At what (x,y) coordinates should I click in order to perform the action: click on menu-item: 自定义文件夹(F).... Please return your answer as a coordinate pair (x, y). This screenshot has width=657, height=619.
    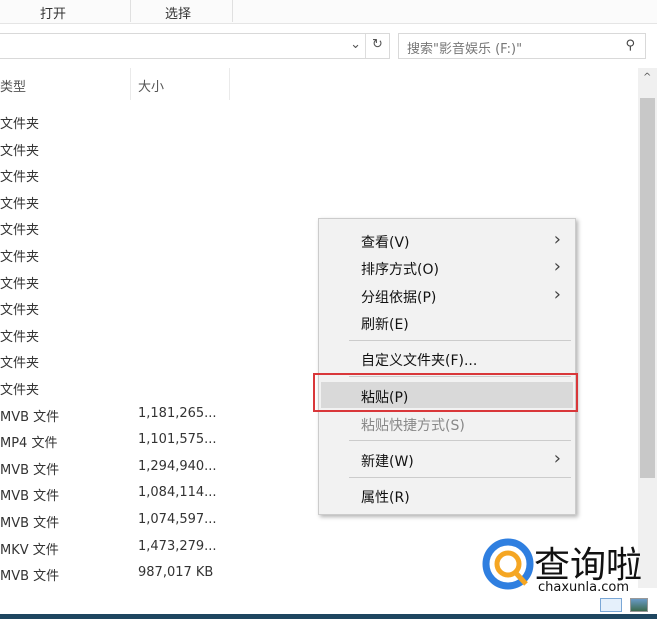
    Looking at the image, I should click on (447, 358).